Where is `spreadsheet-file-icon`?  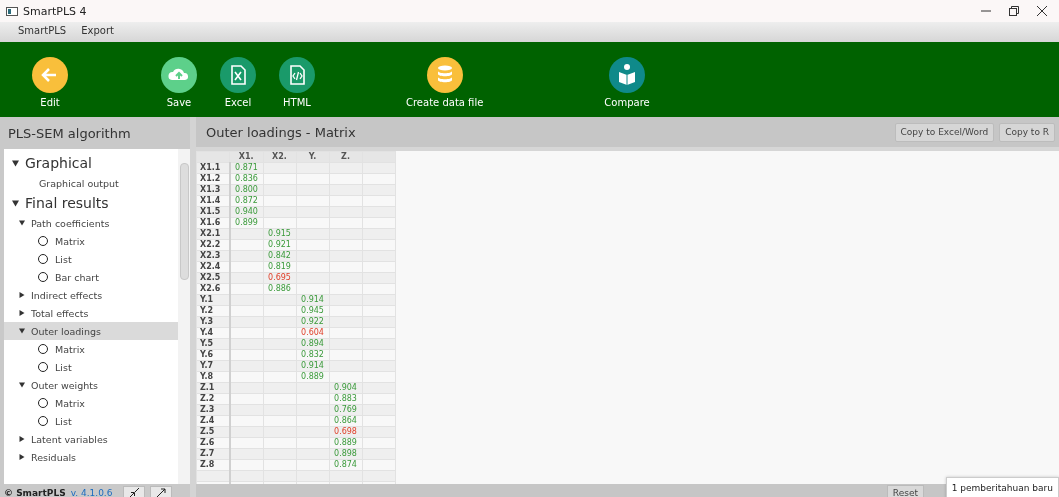
spreadsheet-file-icon is located at coordinates (238, 75).